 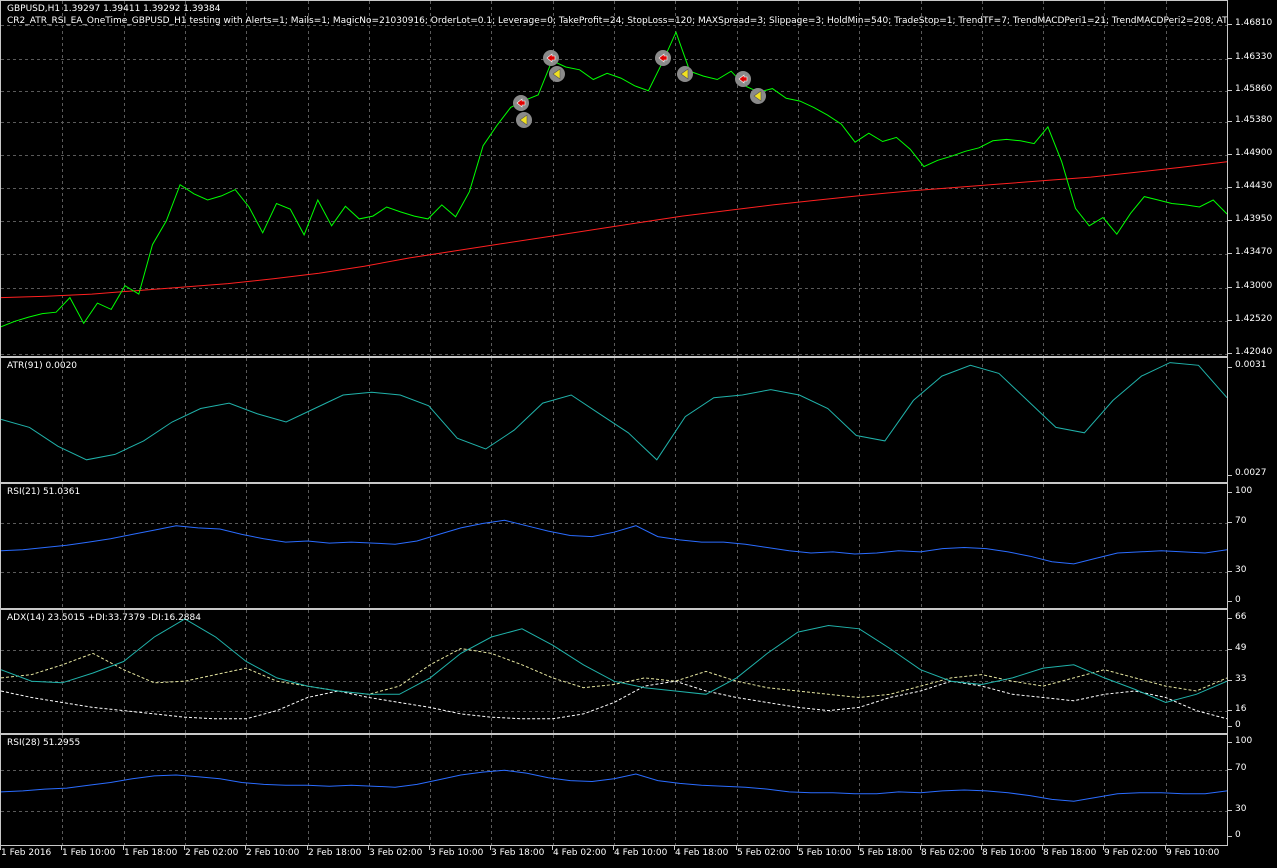 What do you see at coordinates (1252, 671) in the screenshot?
I see `adx-scale: 66 49 33 16 0` at bounding box center [1252, 671].